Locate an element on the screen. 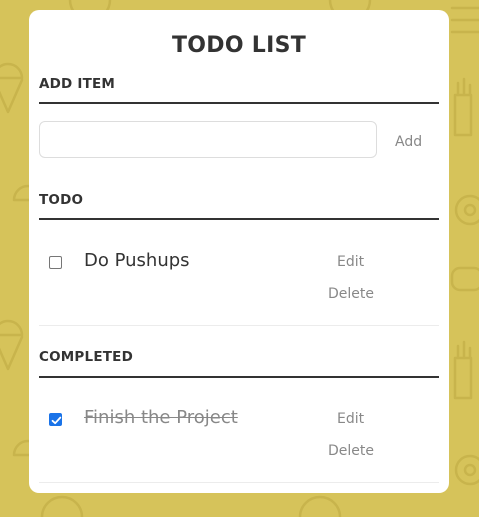 The image size is (479, 517). task-label: Do Pushups is located at coordinates (137, 260).